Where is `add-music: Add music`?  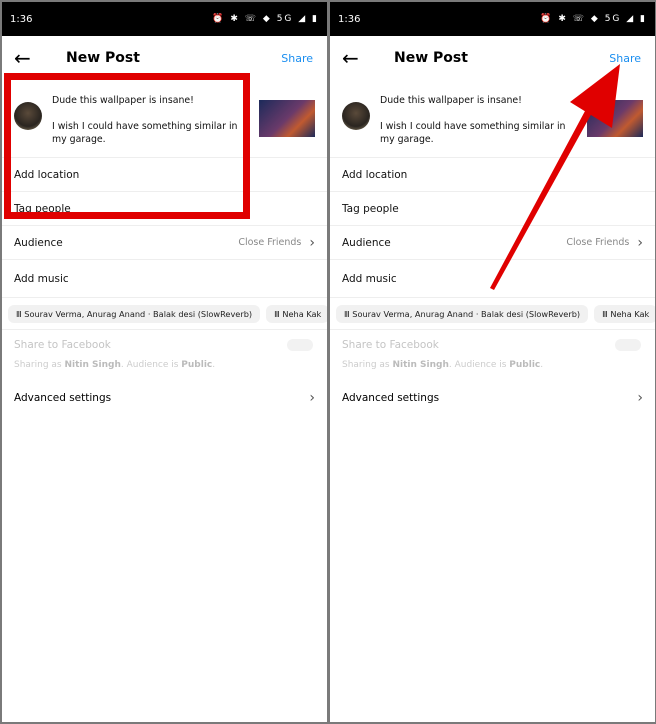 add-music: Add music is located at coordinates (164, 279).